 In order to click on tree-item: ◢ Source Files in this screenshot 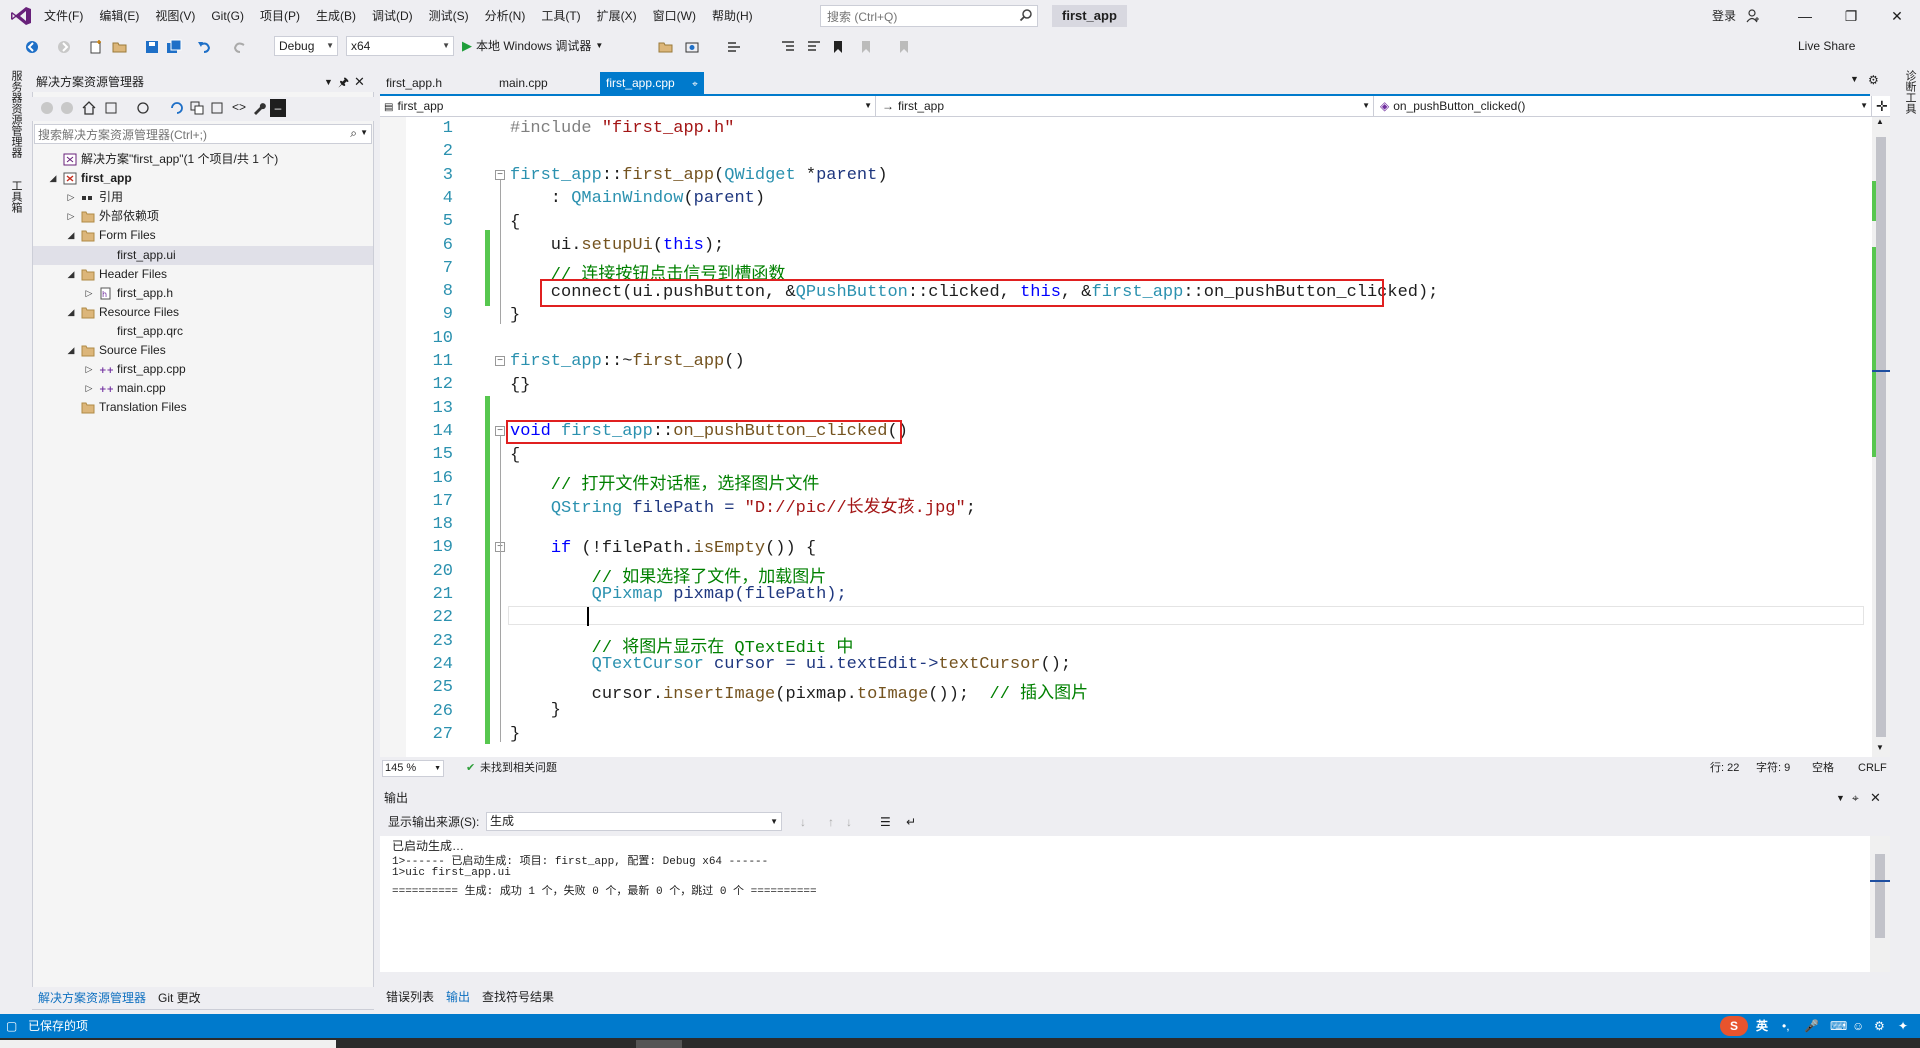, I will do `click(203, 350)`.